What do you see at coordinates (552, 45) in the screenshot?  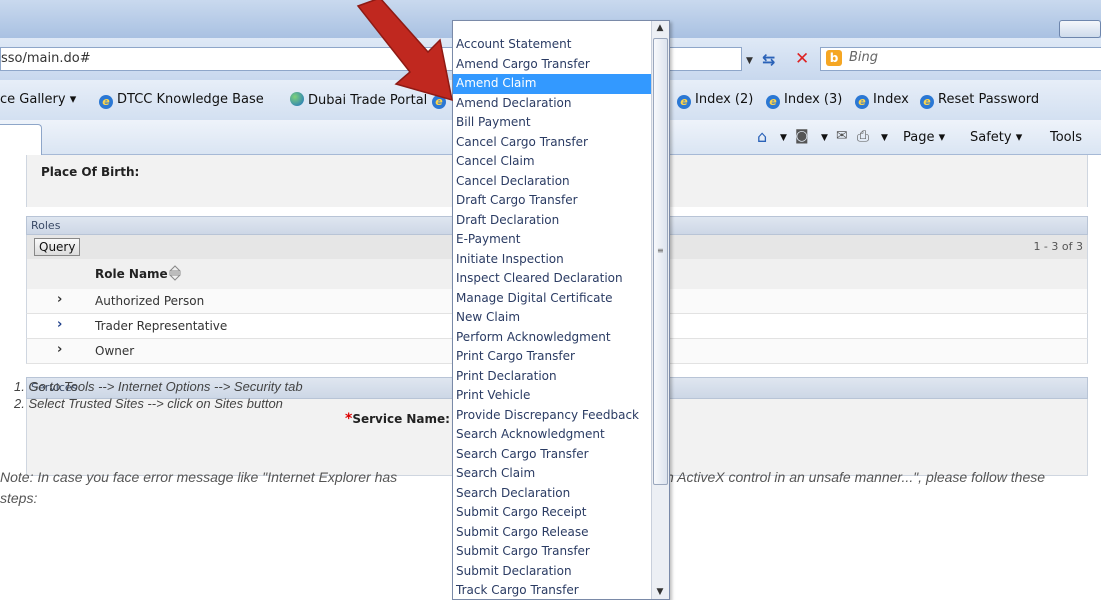 I see `dropdown-option: Account Statement` at bounding box center [552, 45].